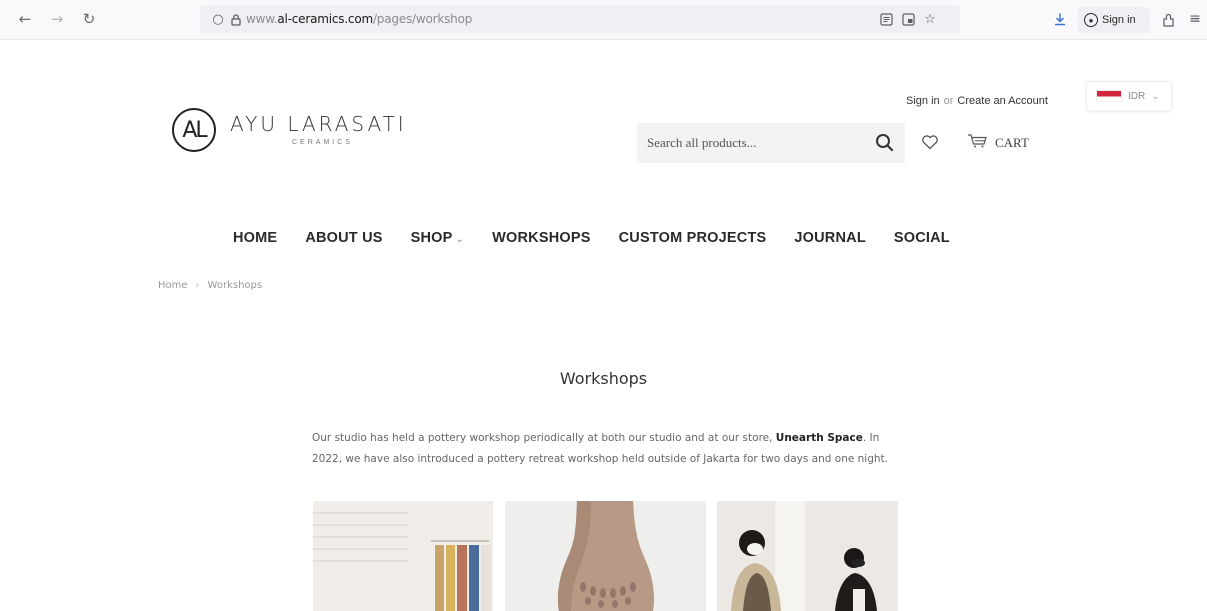  What do you see at coordinates (1109, 96) in the screenshot?
I see `indonesia-flag-icon` at bounding box center [1109, 96].